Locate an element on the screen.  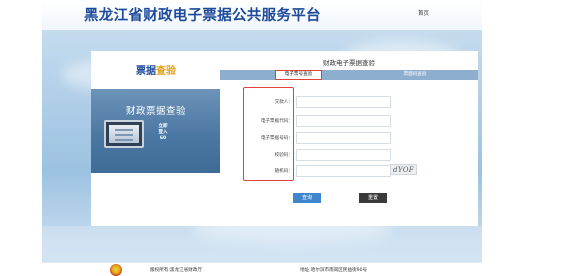
query-button: 查询 is located at coordinates (307, 198).